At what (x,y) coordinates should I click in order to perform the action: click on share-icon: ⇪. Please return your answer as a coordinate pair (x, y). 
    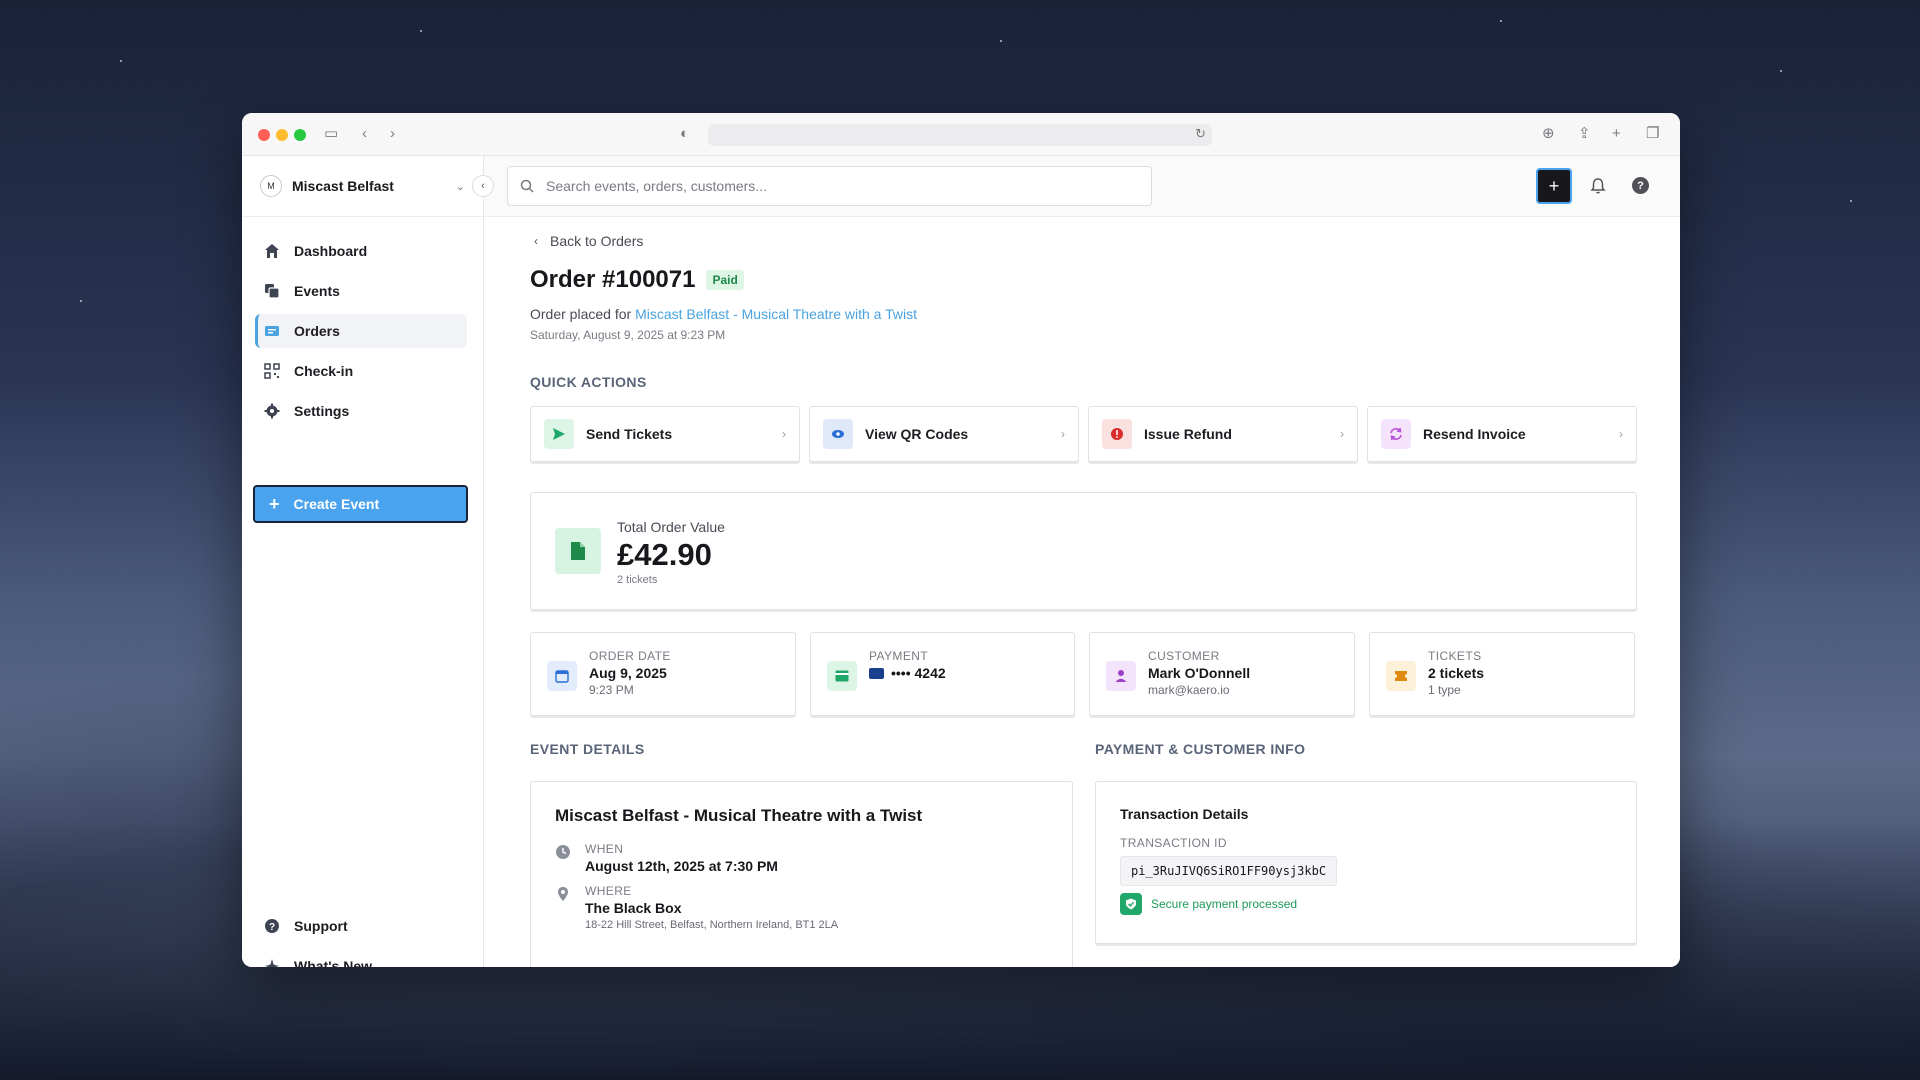
    Looking at the image, I should click on (1584, 134).